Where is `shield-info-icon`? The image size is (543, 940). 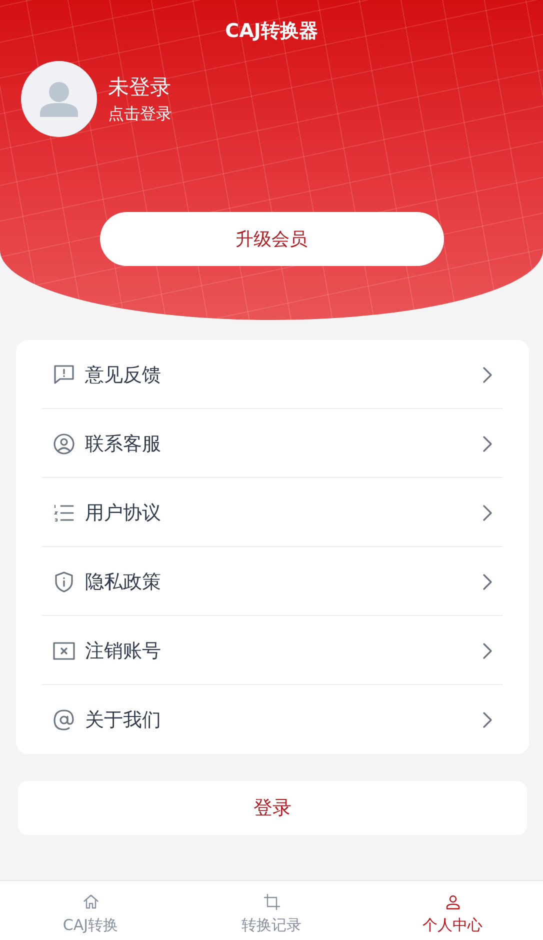 shield-info-icon is located at coordinates (64, 582).